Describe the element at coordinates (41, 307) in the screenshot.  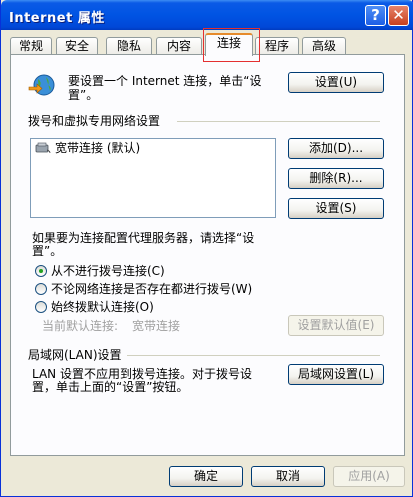
I see `radio-always-dial-default` at that location.